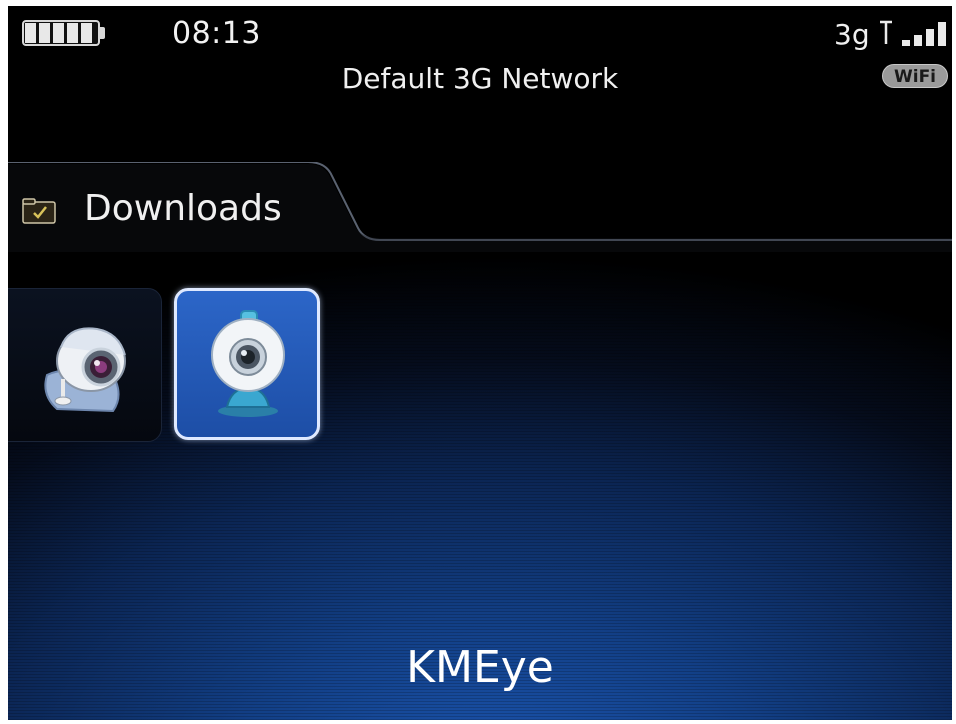 This screenshot has width=956, height=724. Describe the element at coordinates (63, 33) in the screenshot. I see `battery-icon` at that location.